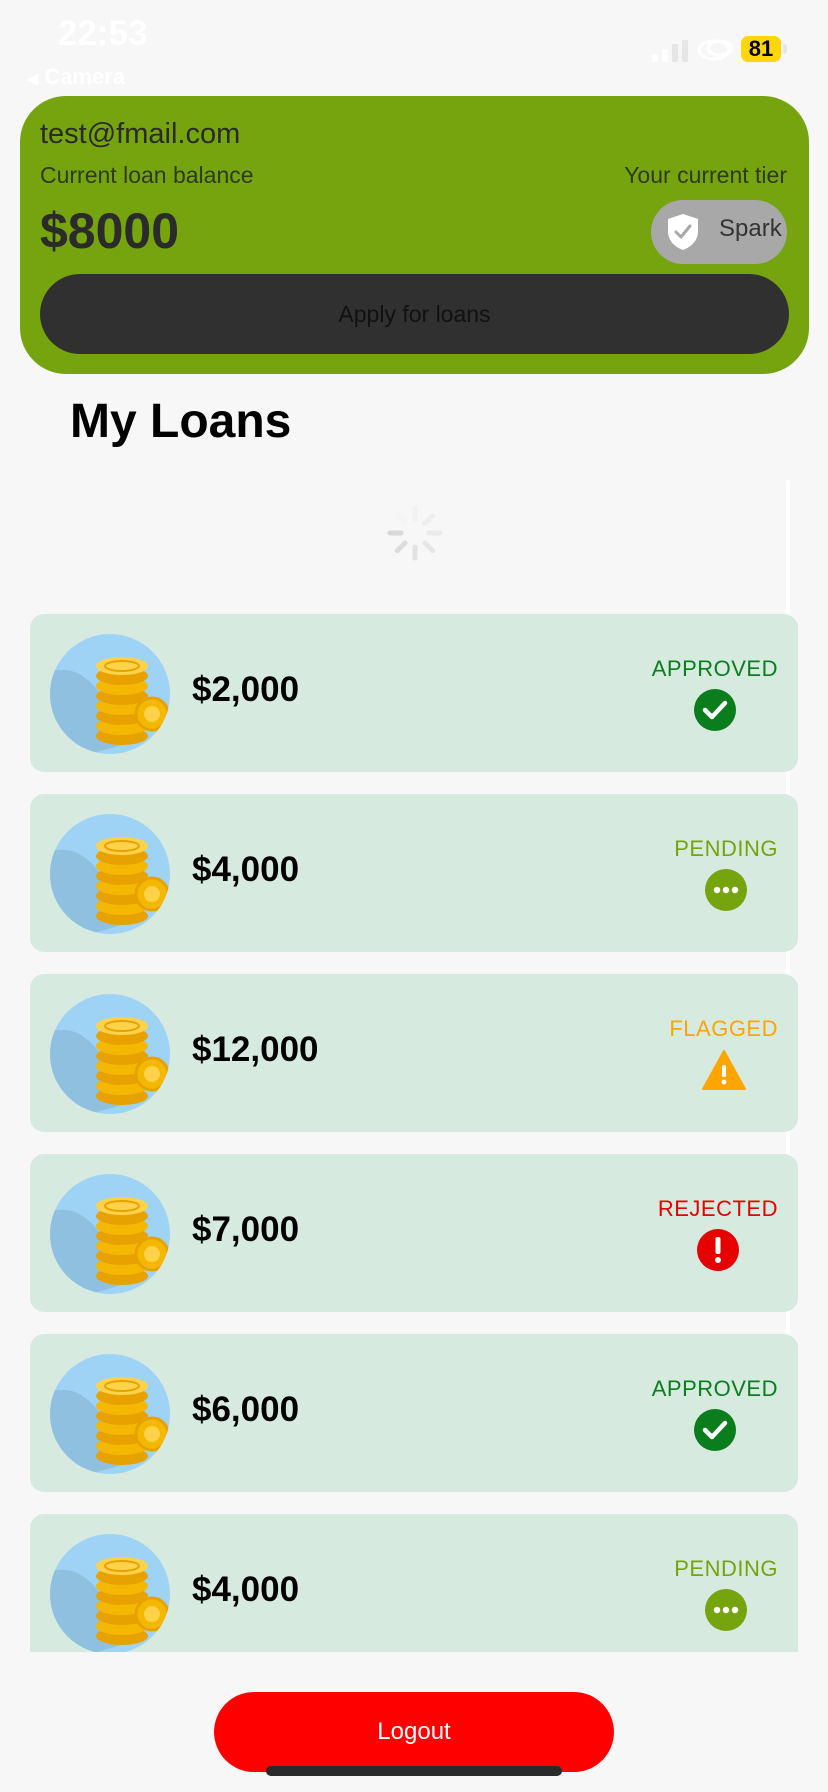 This screenshot has height=1792, width=828. Describe the element at coordinates (683, 232) in the screenshot. I see `shield-check-icon` at that location.